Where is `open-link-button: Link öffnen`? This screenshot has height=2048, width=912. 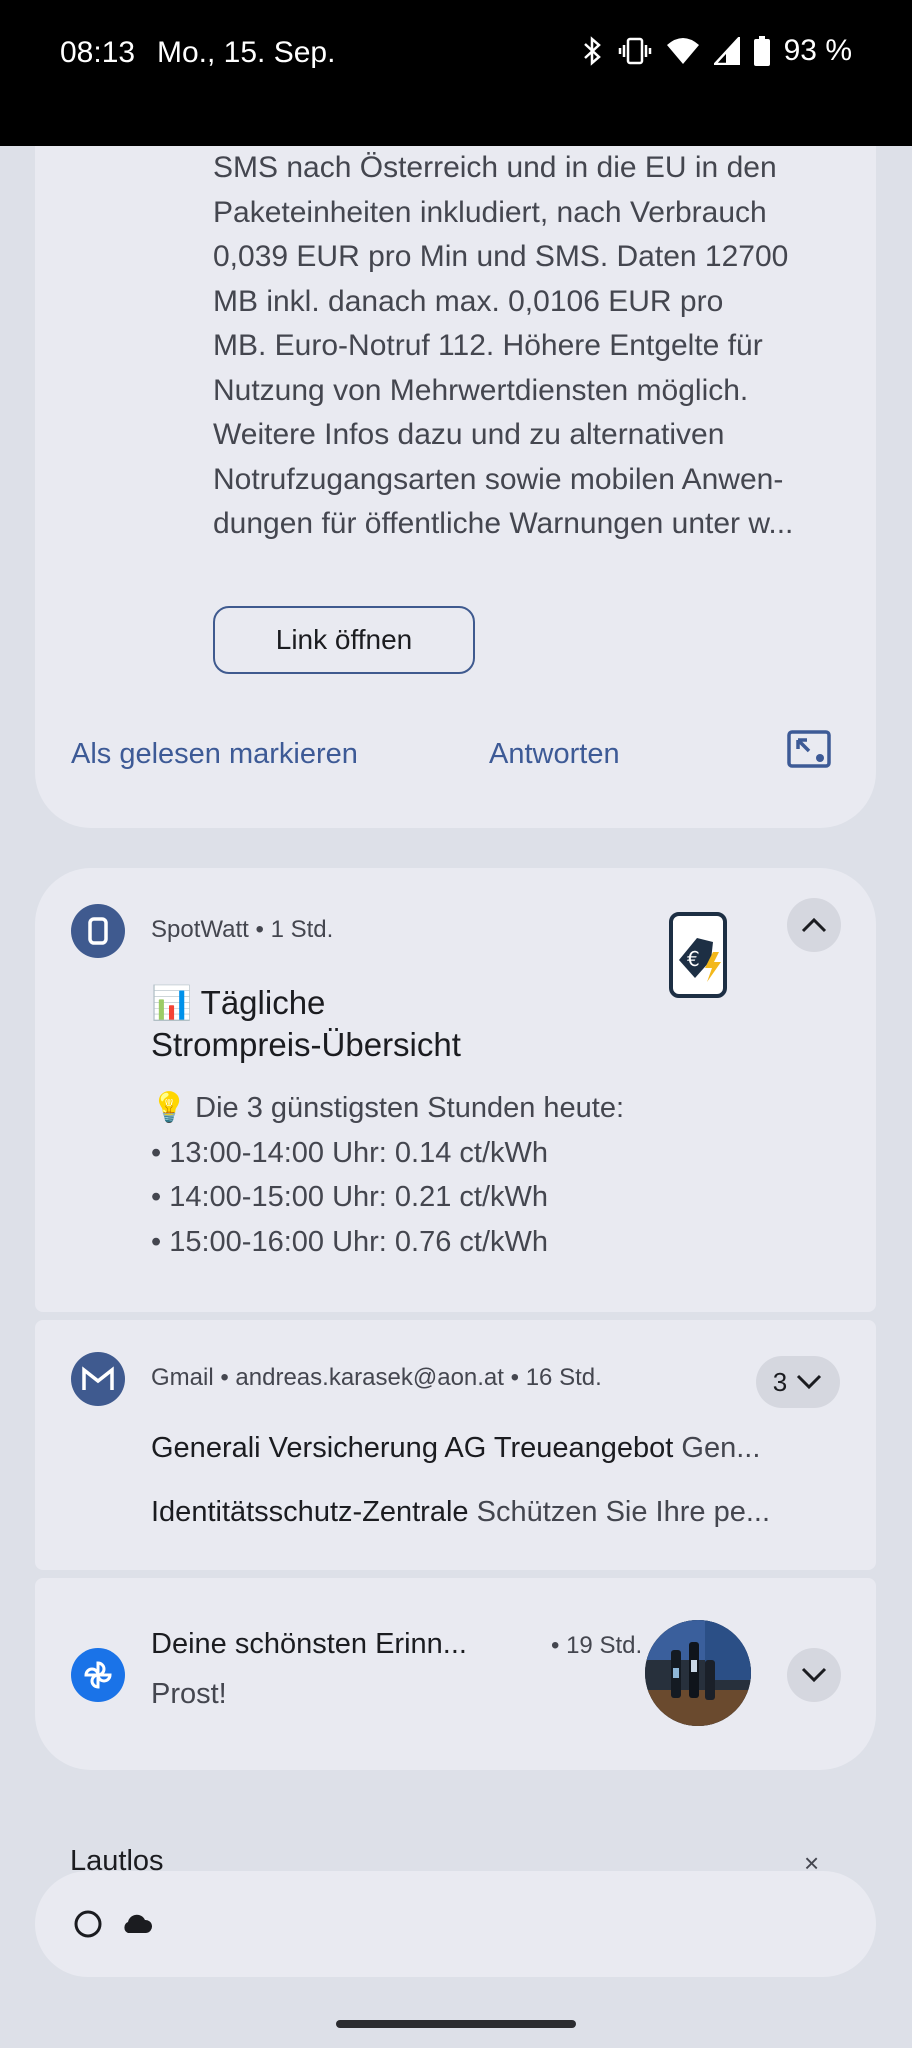 open-link-button: Link öffnen is located at coordinates (344, 640).